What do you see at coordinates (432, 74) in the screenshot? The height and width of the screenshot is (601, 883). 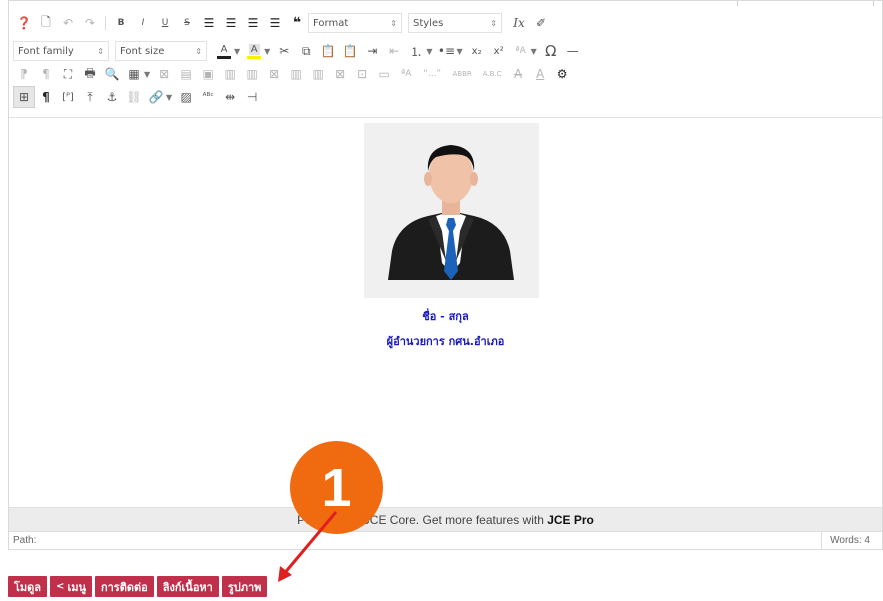 I see `cite-icon: “...”` at bounding box center [432, 74].